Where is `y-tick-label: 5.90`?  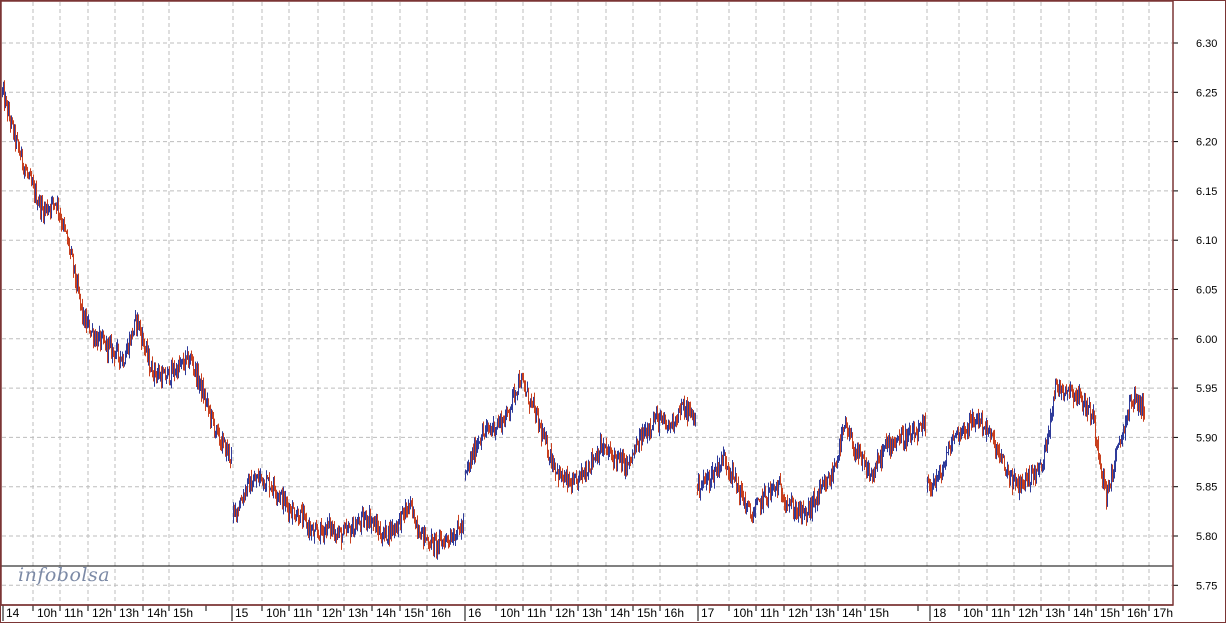
y-tick-label: 5.90 is located at coordinates (1206, 438).